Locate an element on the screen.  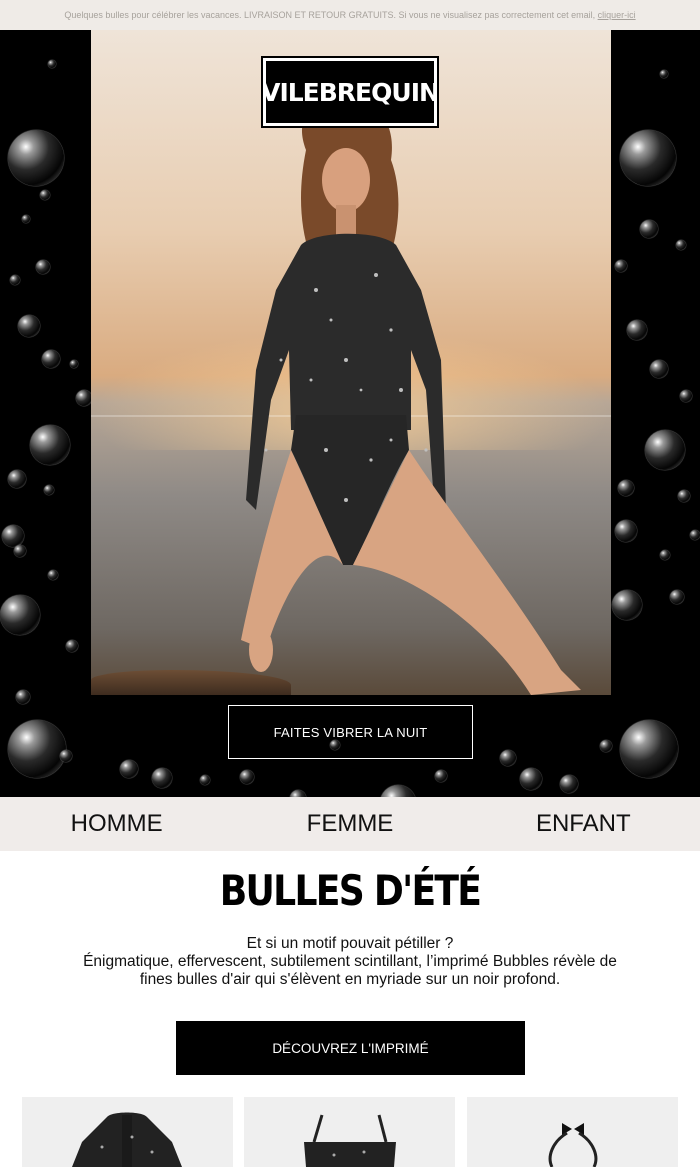
category-nav: HOMME FEMME ENFANT is located at coordinates (350, 824).